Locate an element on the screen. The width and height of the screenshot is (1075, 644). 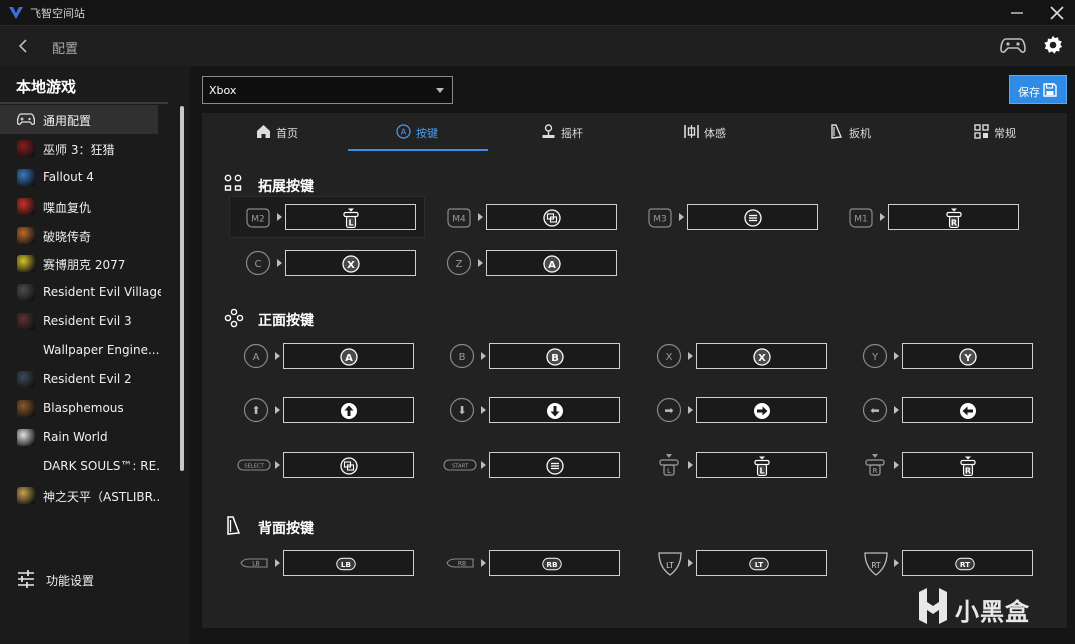
close-button is located at coordinates (1057, 13).